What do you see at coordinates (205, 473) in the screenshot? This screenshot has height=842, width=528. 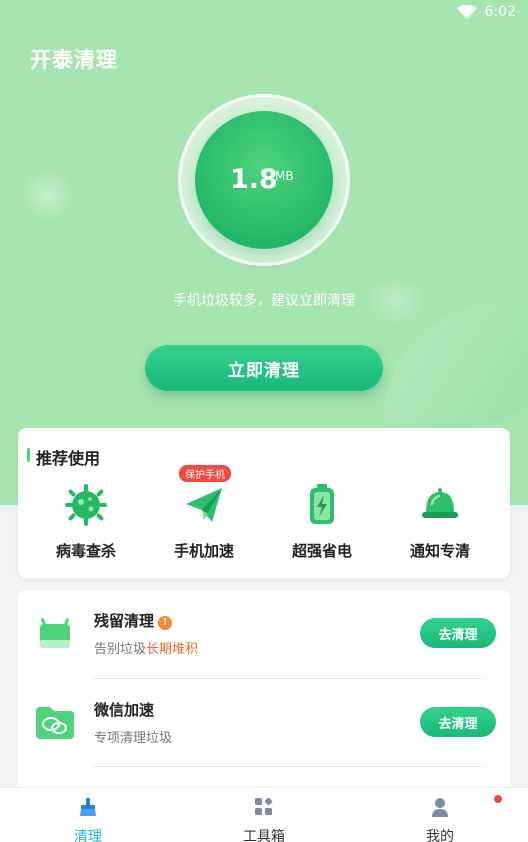 I see `protect-phone-badge: 保护手机` at bounding box center [205, 473].